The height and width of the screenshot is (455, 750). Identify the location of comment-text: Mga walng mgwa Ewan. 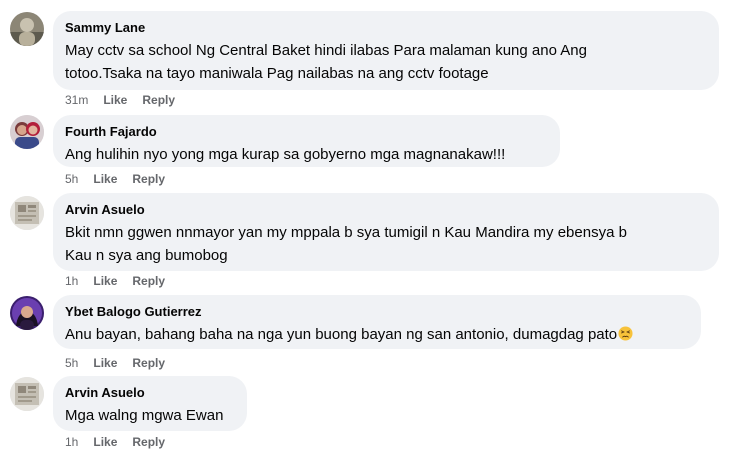
(150, 415).